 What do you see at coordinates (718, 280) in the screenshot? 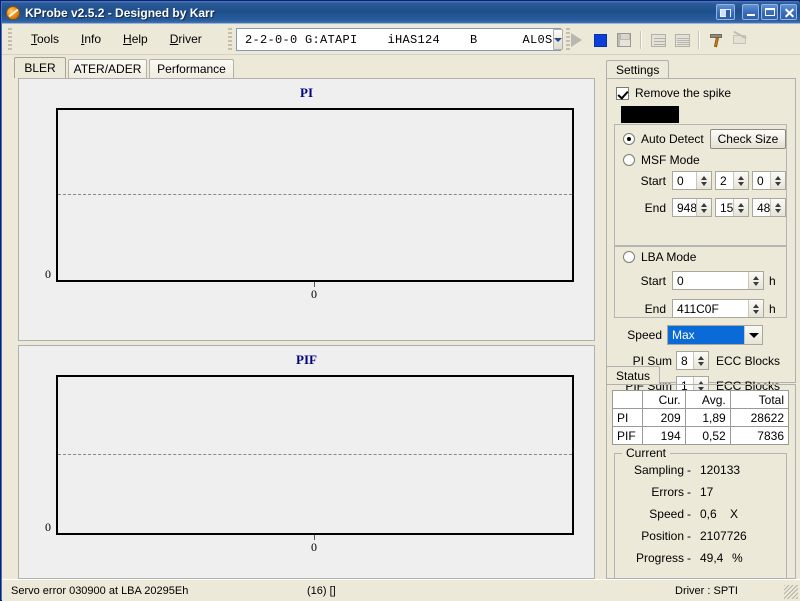
I see `lba-start-stepper: 0` at bounding box center [718, 280].